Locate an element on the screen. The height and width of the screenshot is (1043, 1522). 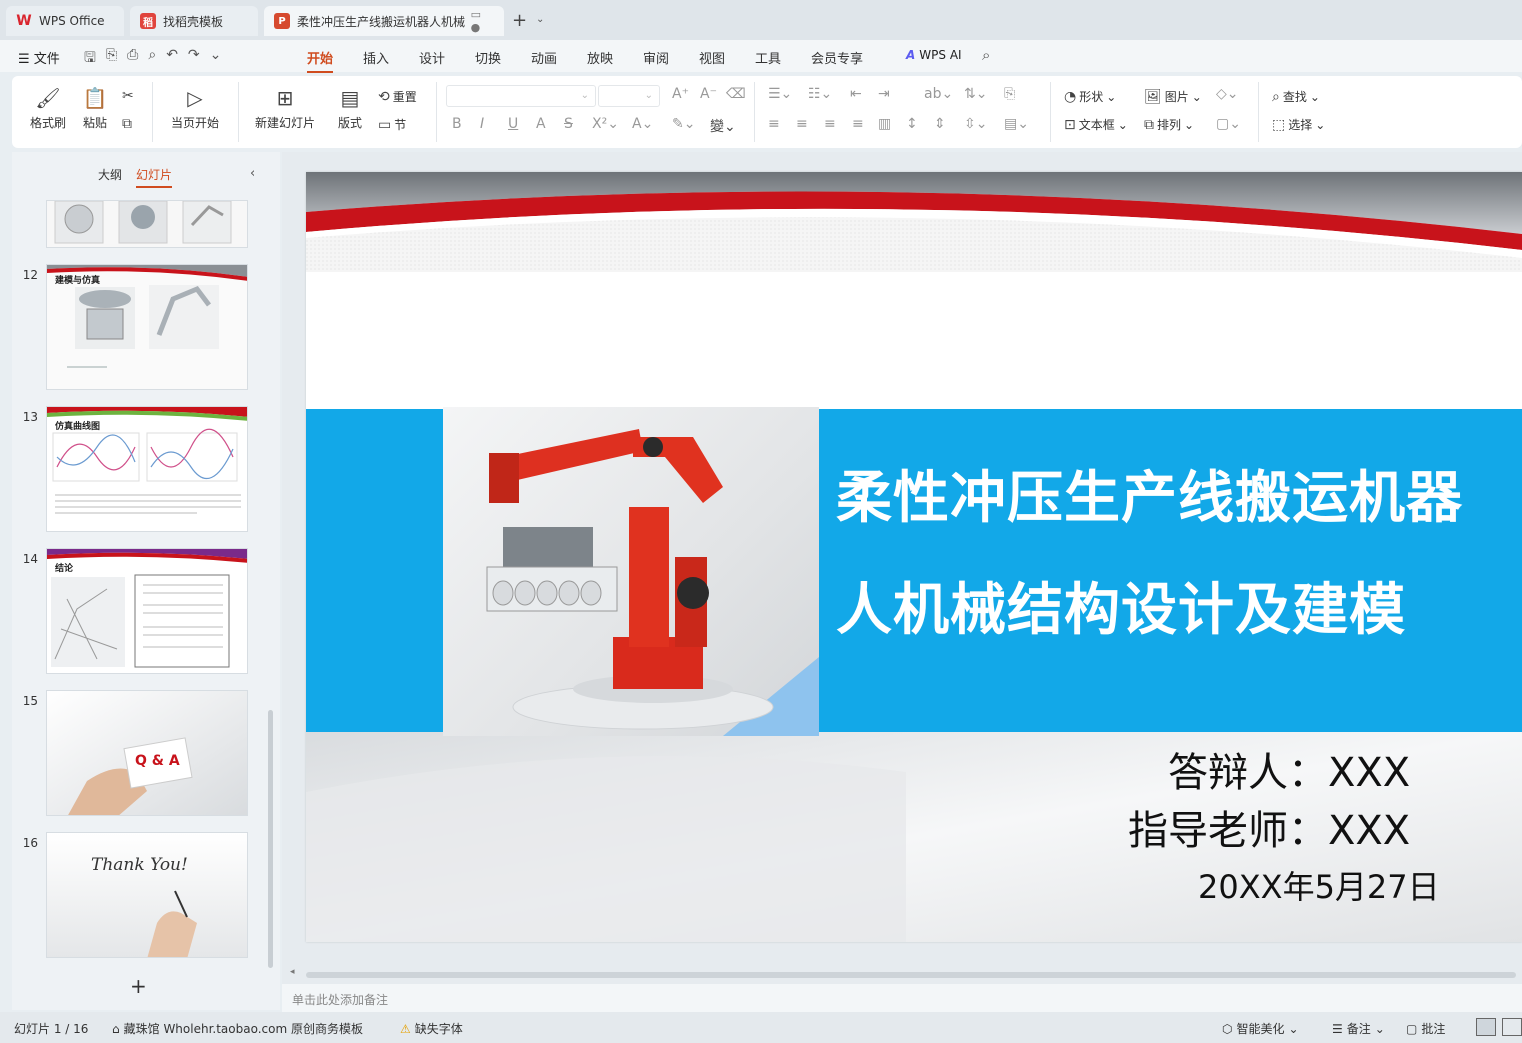
notes-pane: 单击此处添加备注 is located at coordinates (902, 998).